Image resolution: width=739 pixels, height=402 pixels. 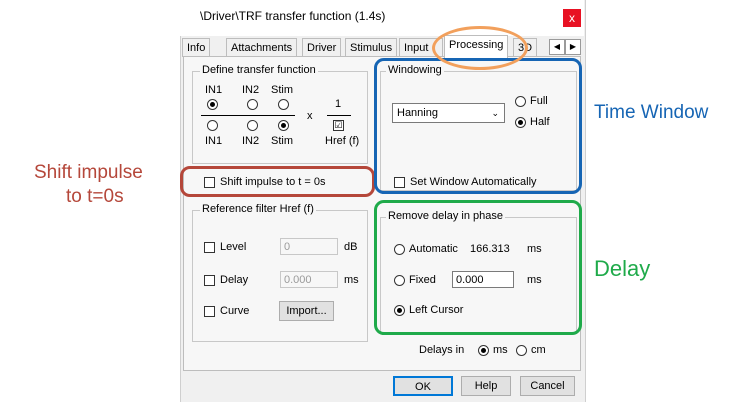 What do you see at coordinates (293, 16) in the screenshot?
I see `window-title: \Driver\TRF transfer function (1.4s)` at bounding box center [293, 16].